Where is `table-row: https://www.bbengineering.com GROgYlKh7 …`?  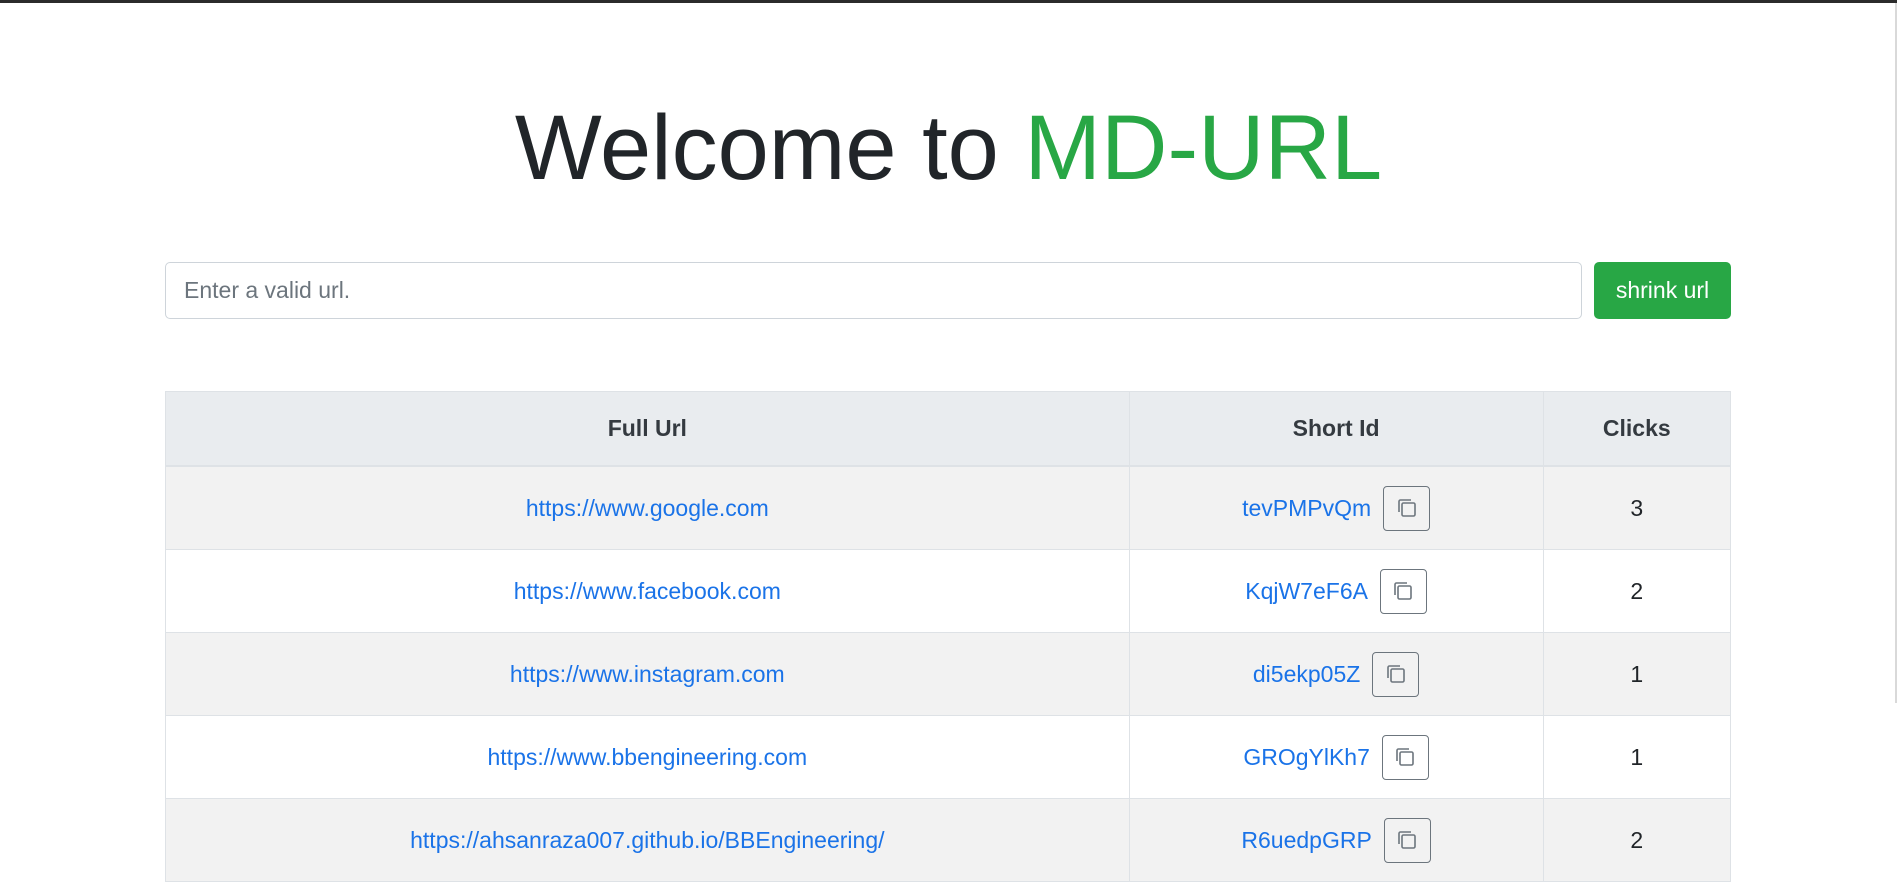
table-row: https://www.bbengineering.com GROgYlKh7 … is located at coordinates (948, 757).